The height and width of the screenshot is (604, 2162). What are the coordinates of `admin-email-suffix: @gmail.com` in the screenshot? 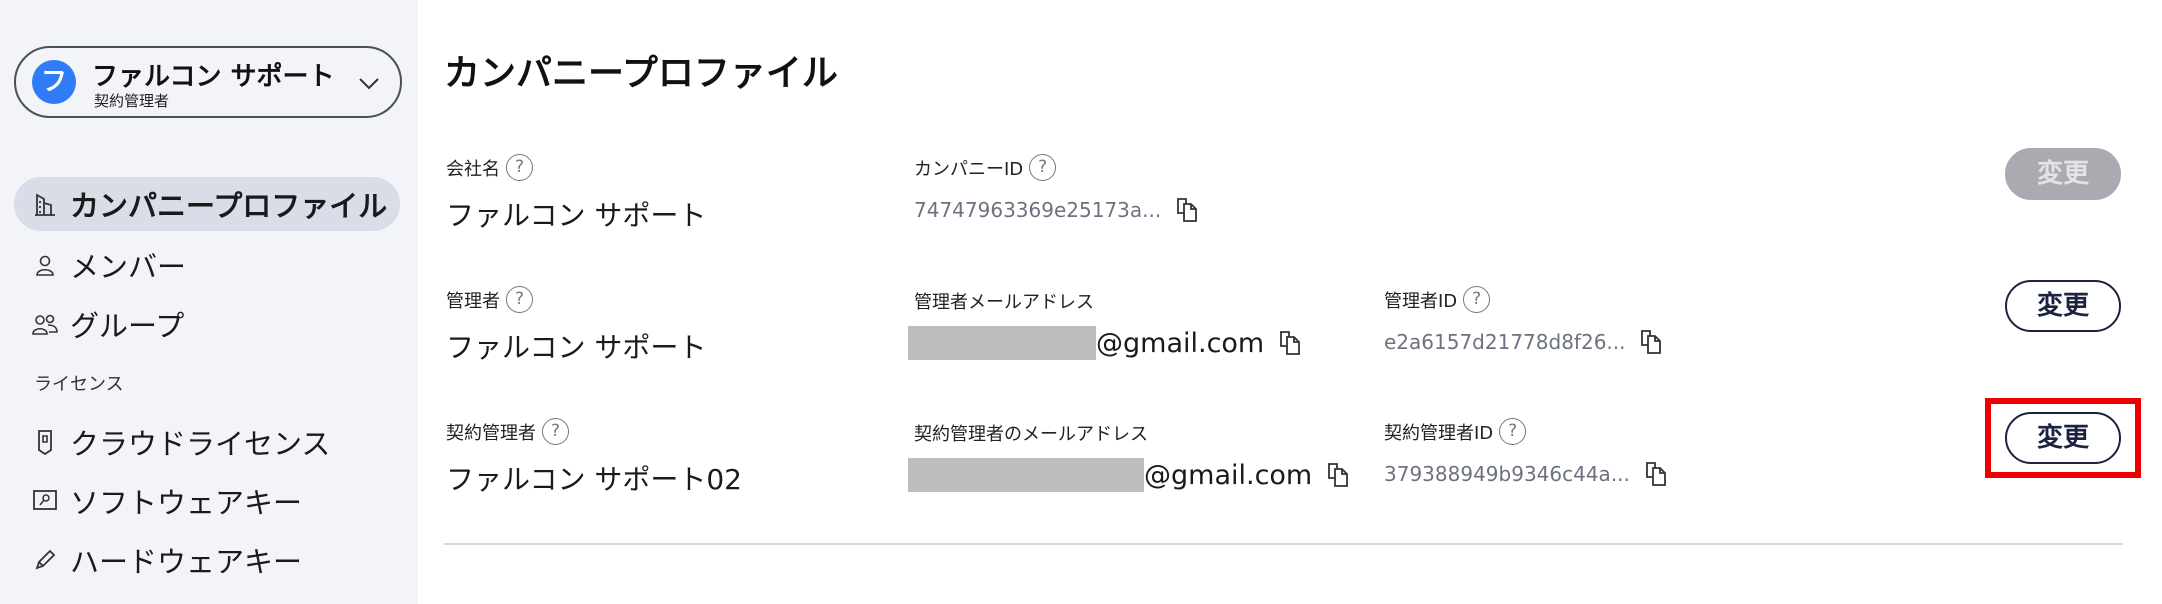 It's located at (1180, 343).